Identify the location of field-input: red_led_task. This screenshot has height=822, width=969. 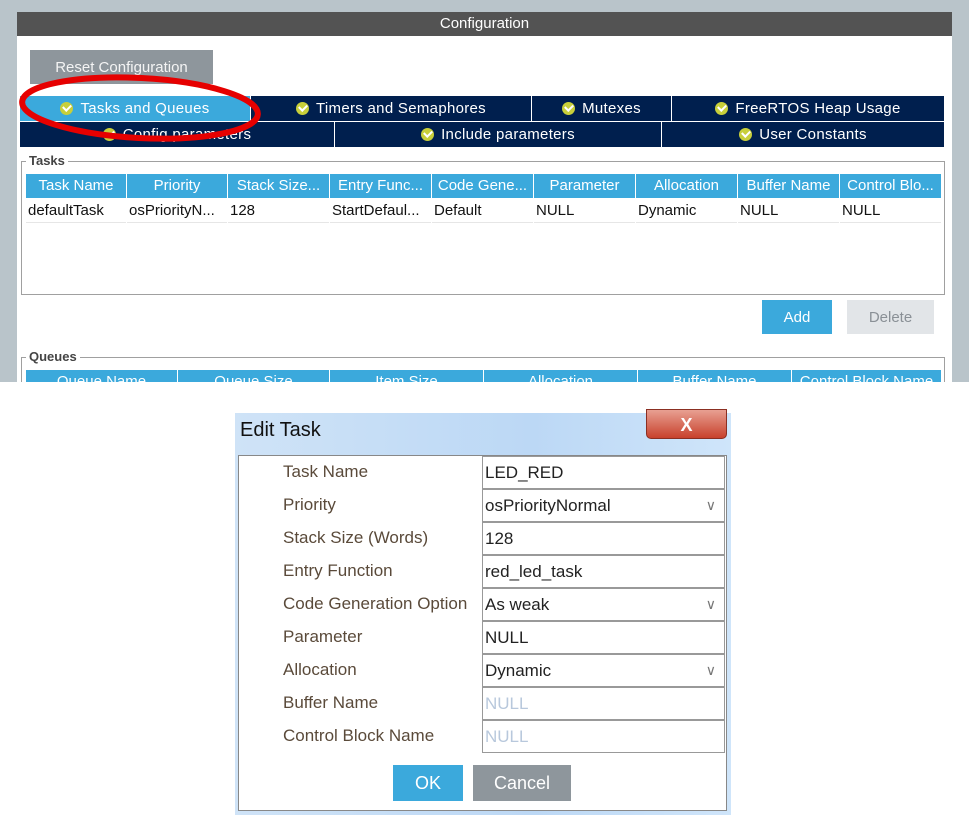
(603, 571).